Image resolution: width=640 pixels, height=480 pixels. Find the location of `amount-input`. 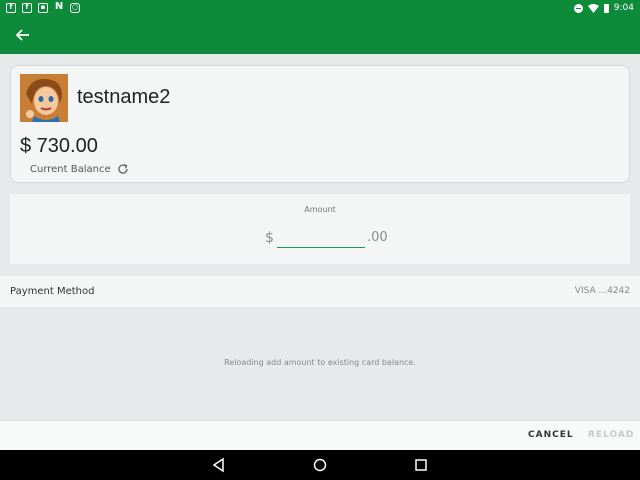

amount-input is located at coordinates (321, 237).